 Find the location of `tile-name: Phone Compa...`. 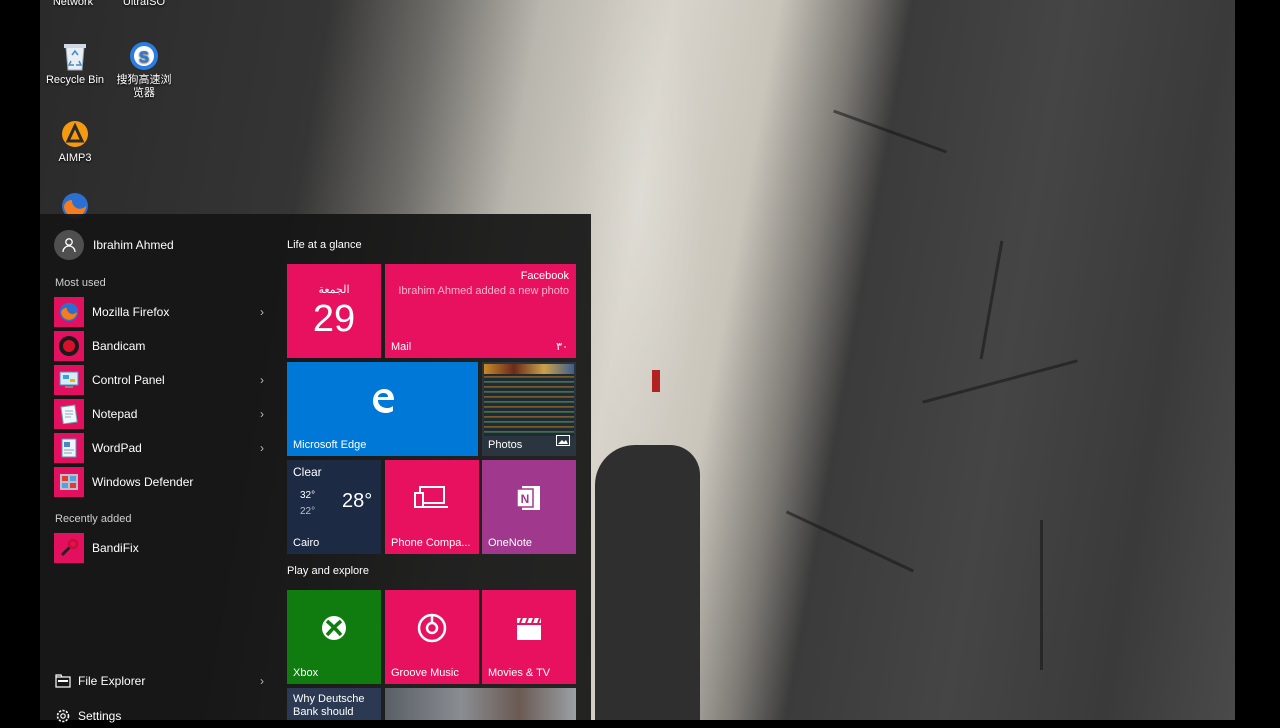

tile-name: Phone Compa... is located at coordinates (431, 543).